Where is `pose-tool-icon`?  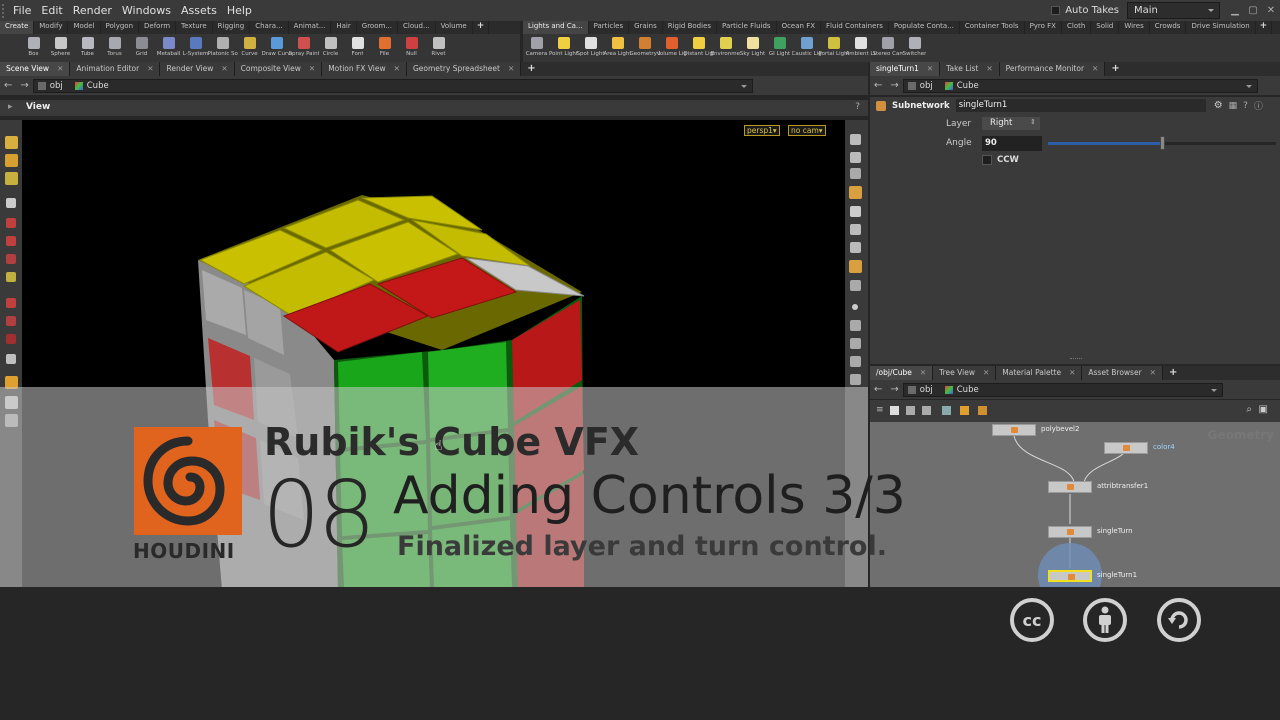
pose-tool-icon is located at coordinates (11, 277).